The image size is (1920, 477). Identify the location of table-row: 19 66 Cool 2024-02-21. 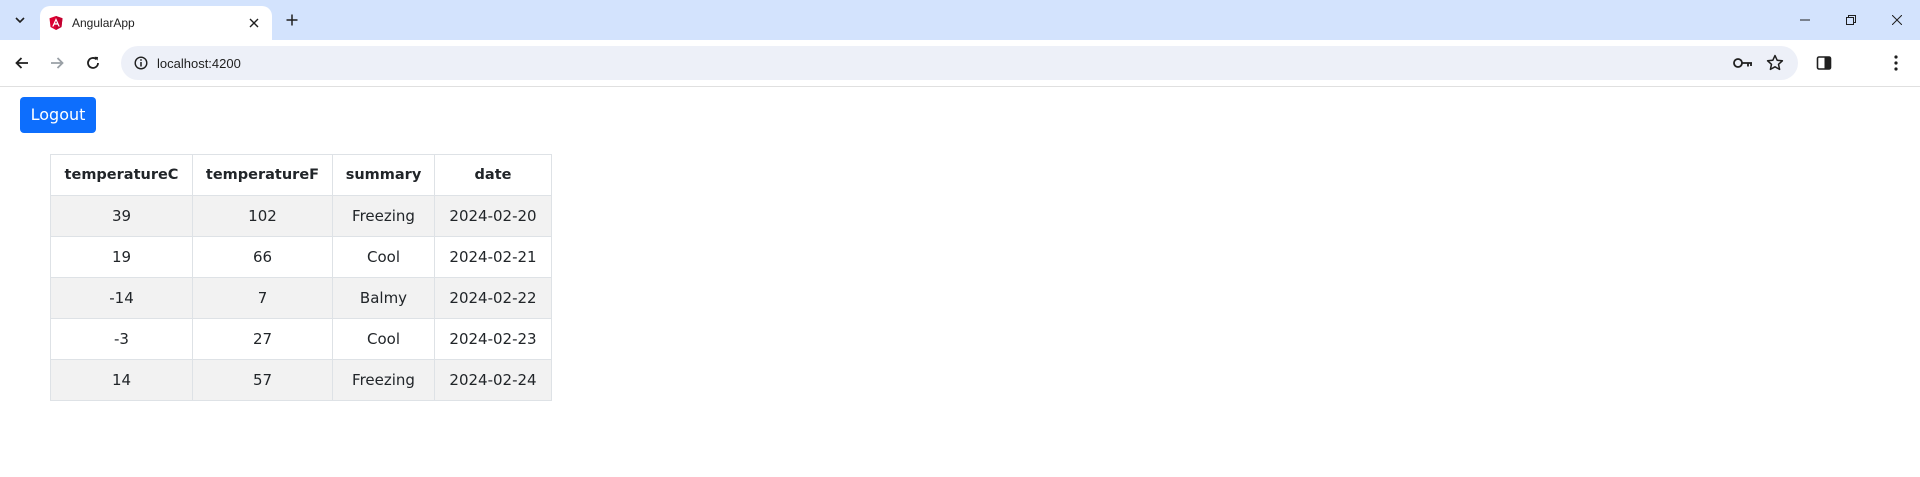
(301, 257).